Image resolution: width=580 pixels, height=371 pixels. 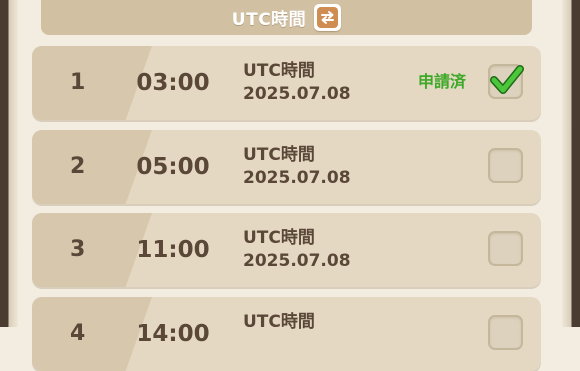 I want to click on slot-time: 11:00, so click(x=173, y=250).